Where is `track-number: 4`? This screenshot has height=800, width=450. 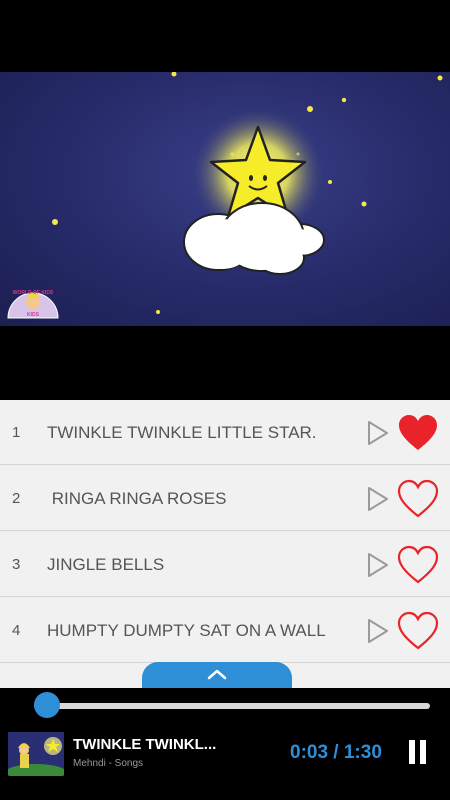
track-number: 4 is located at coordinates (16, 630).